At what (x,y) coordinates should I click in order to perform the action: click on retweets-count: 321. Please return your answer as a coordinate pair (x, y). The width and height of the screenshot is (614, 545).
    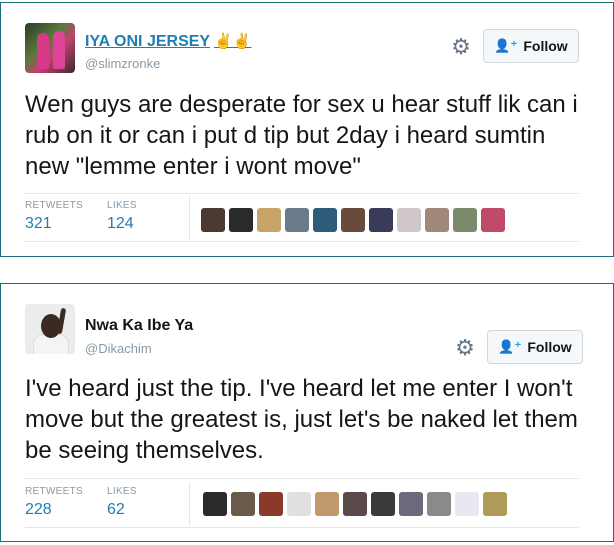
    Looking at the image, I should click on (38, 223).